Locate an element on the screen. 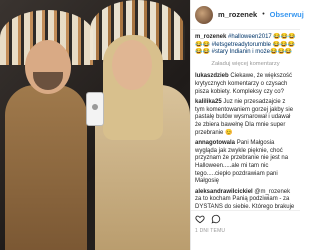 This screenshot has height=250, width=320. header-username: m_rozenek is located at coordinates (237, 14).